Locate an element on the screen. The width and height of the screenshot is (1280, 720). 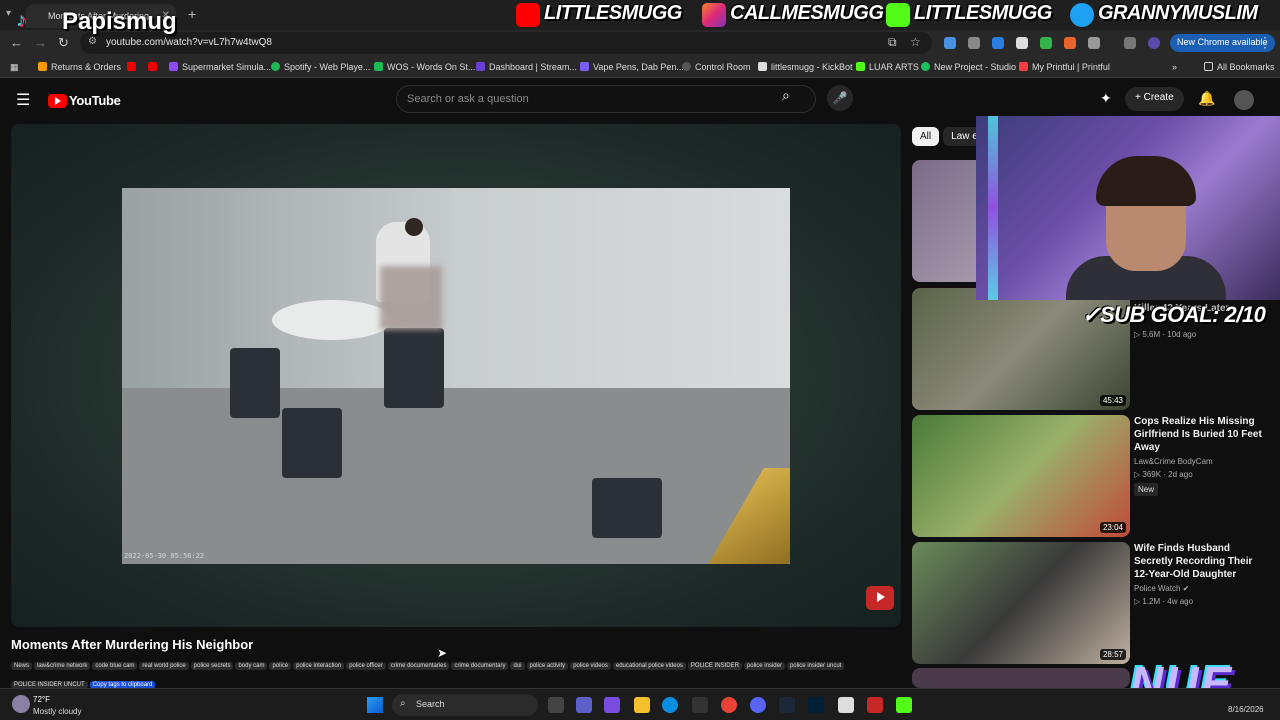
tag: educational police videos is located at coordinates (649, 666).